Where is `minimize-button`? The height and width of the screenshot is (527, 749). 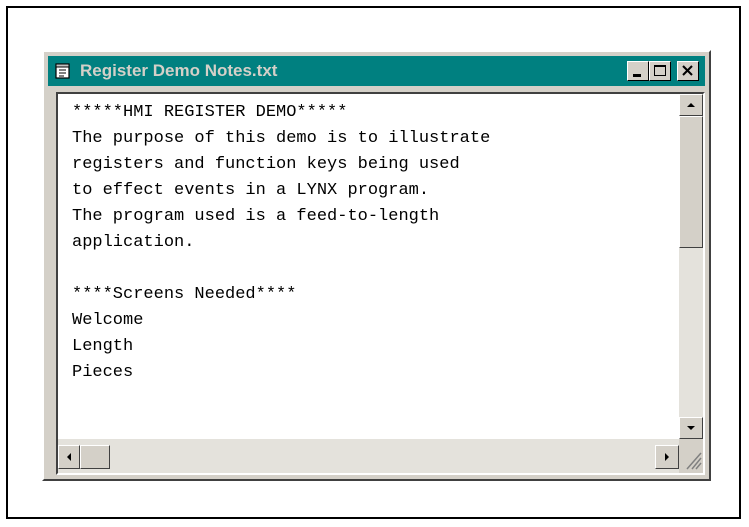 minimize-button is located at coordinates (638, 71).